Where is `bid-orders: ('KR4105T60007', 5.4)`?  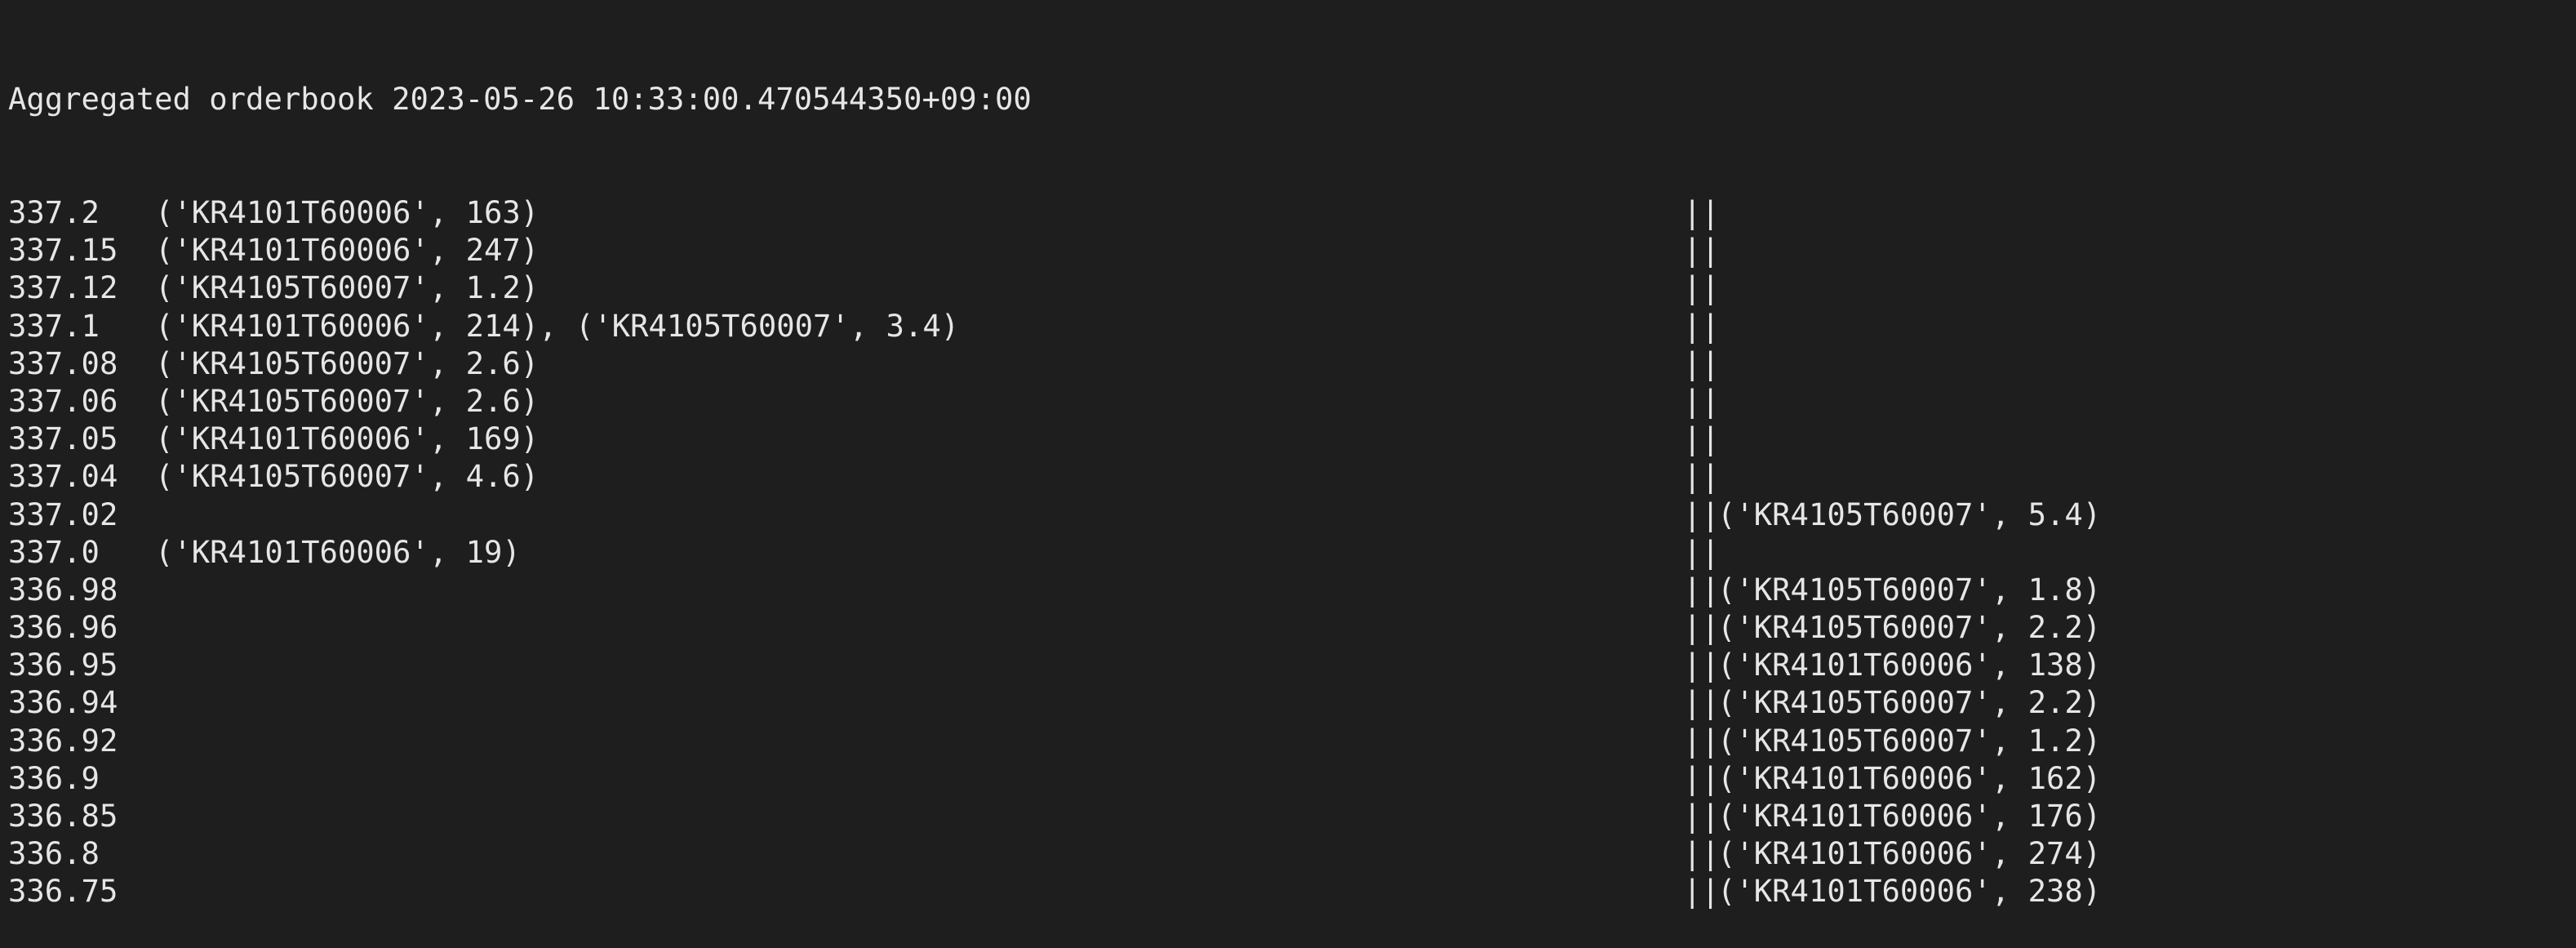 bid-orders: ('KR4105T60007', 5.4) is located at coordinates (1909, 514).